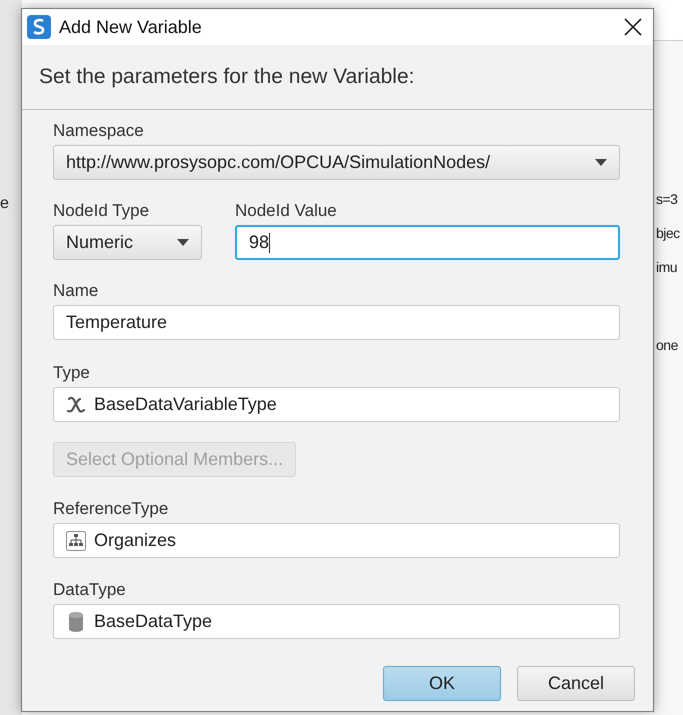  What do you see at coordinates (72, 373) in the screenshot?
I see `field-label: Type` at bounding box center [72, 373].